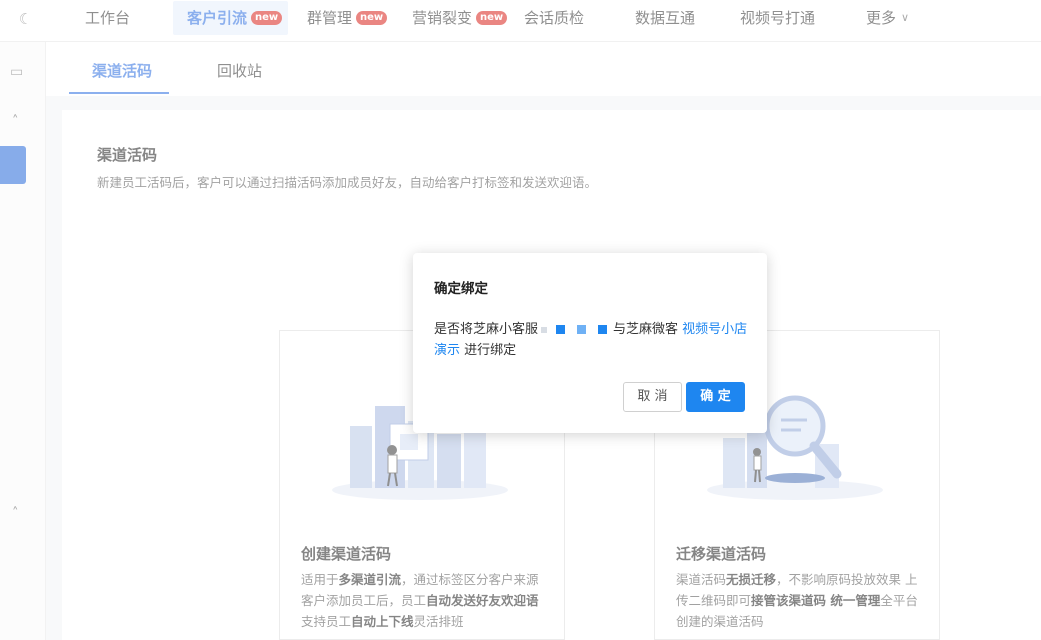 The width and height of the screenshot is (1041, 640). Describe the element at coordinates (544, 329) in the screenshot. I see `redacted-mark` at that location.